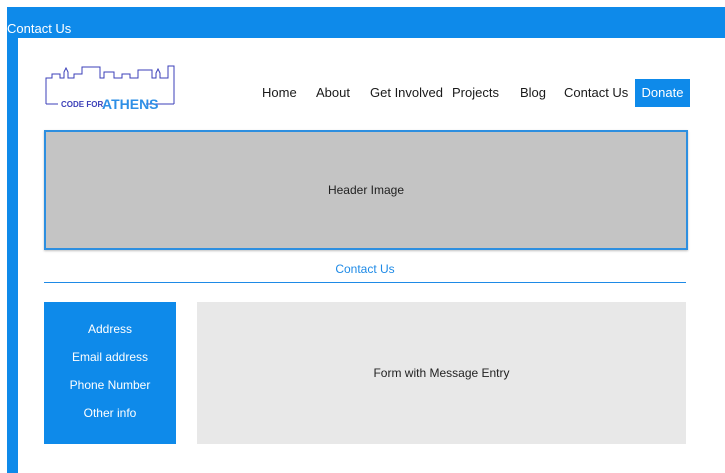 The width and height of the screenshot is (725, 473). What do you see at coordinates (533, 93) in the screenshot?
I see `nav-blog: Blog` at bounding box center [533, 93].